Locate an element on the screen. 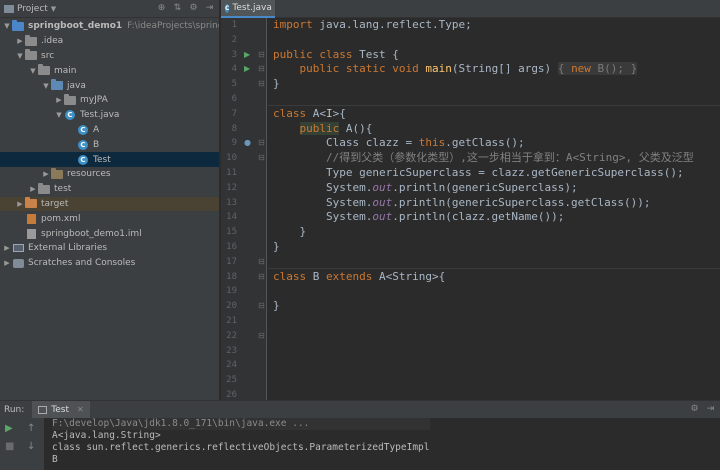 This screenshot has width=720, height=470. line-number: 15 is located at coordinates (231, 232).